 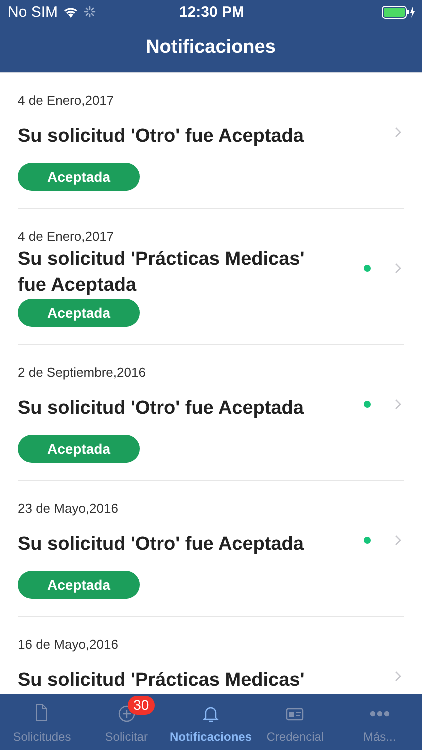 I want to click on carrier-label: No SIM, so click(x=33, y=12).